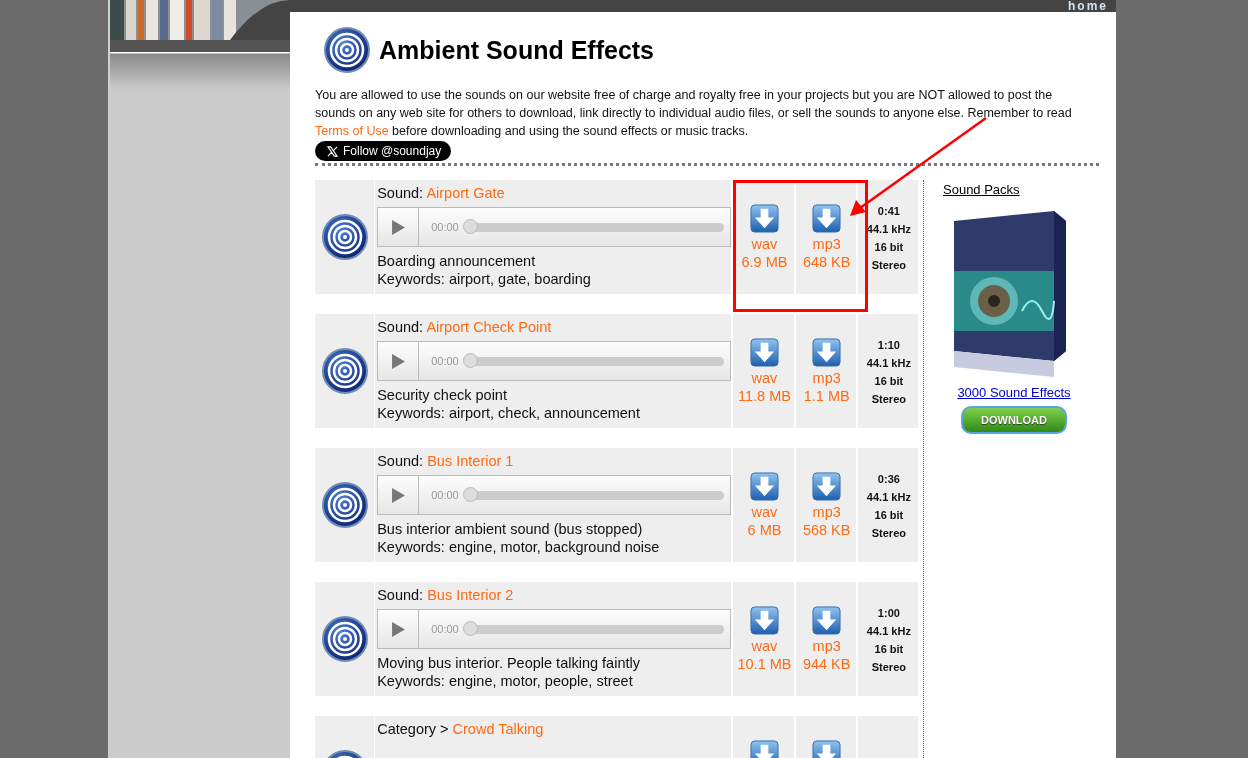 The image size is (1248, 758). Describe the element at coordinates (510, 529) in the screenshot. I see `sound-description: Bus interior ambient sound (bus stopped)` at that location.